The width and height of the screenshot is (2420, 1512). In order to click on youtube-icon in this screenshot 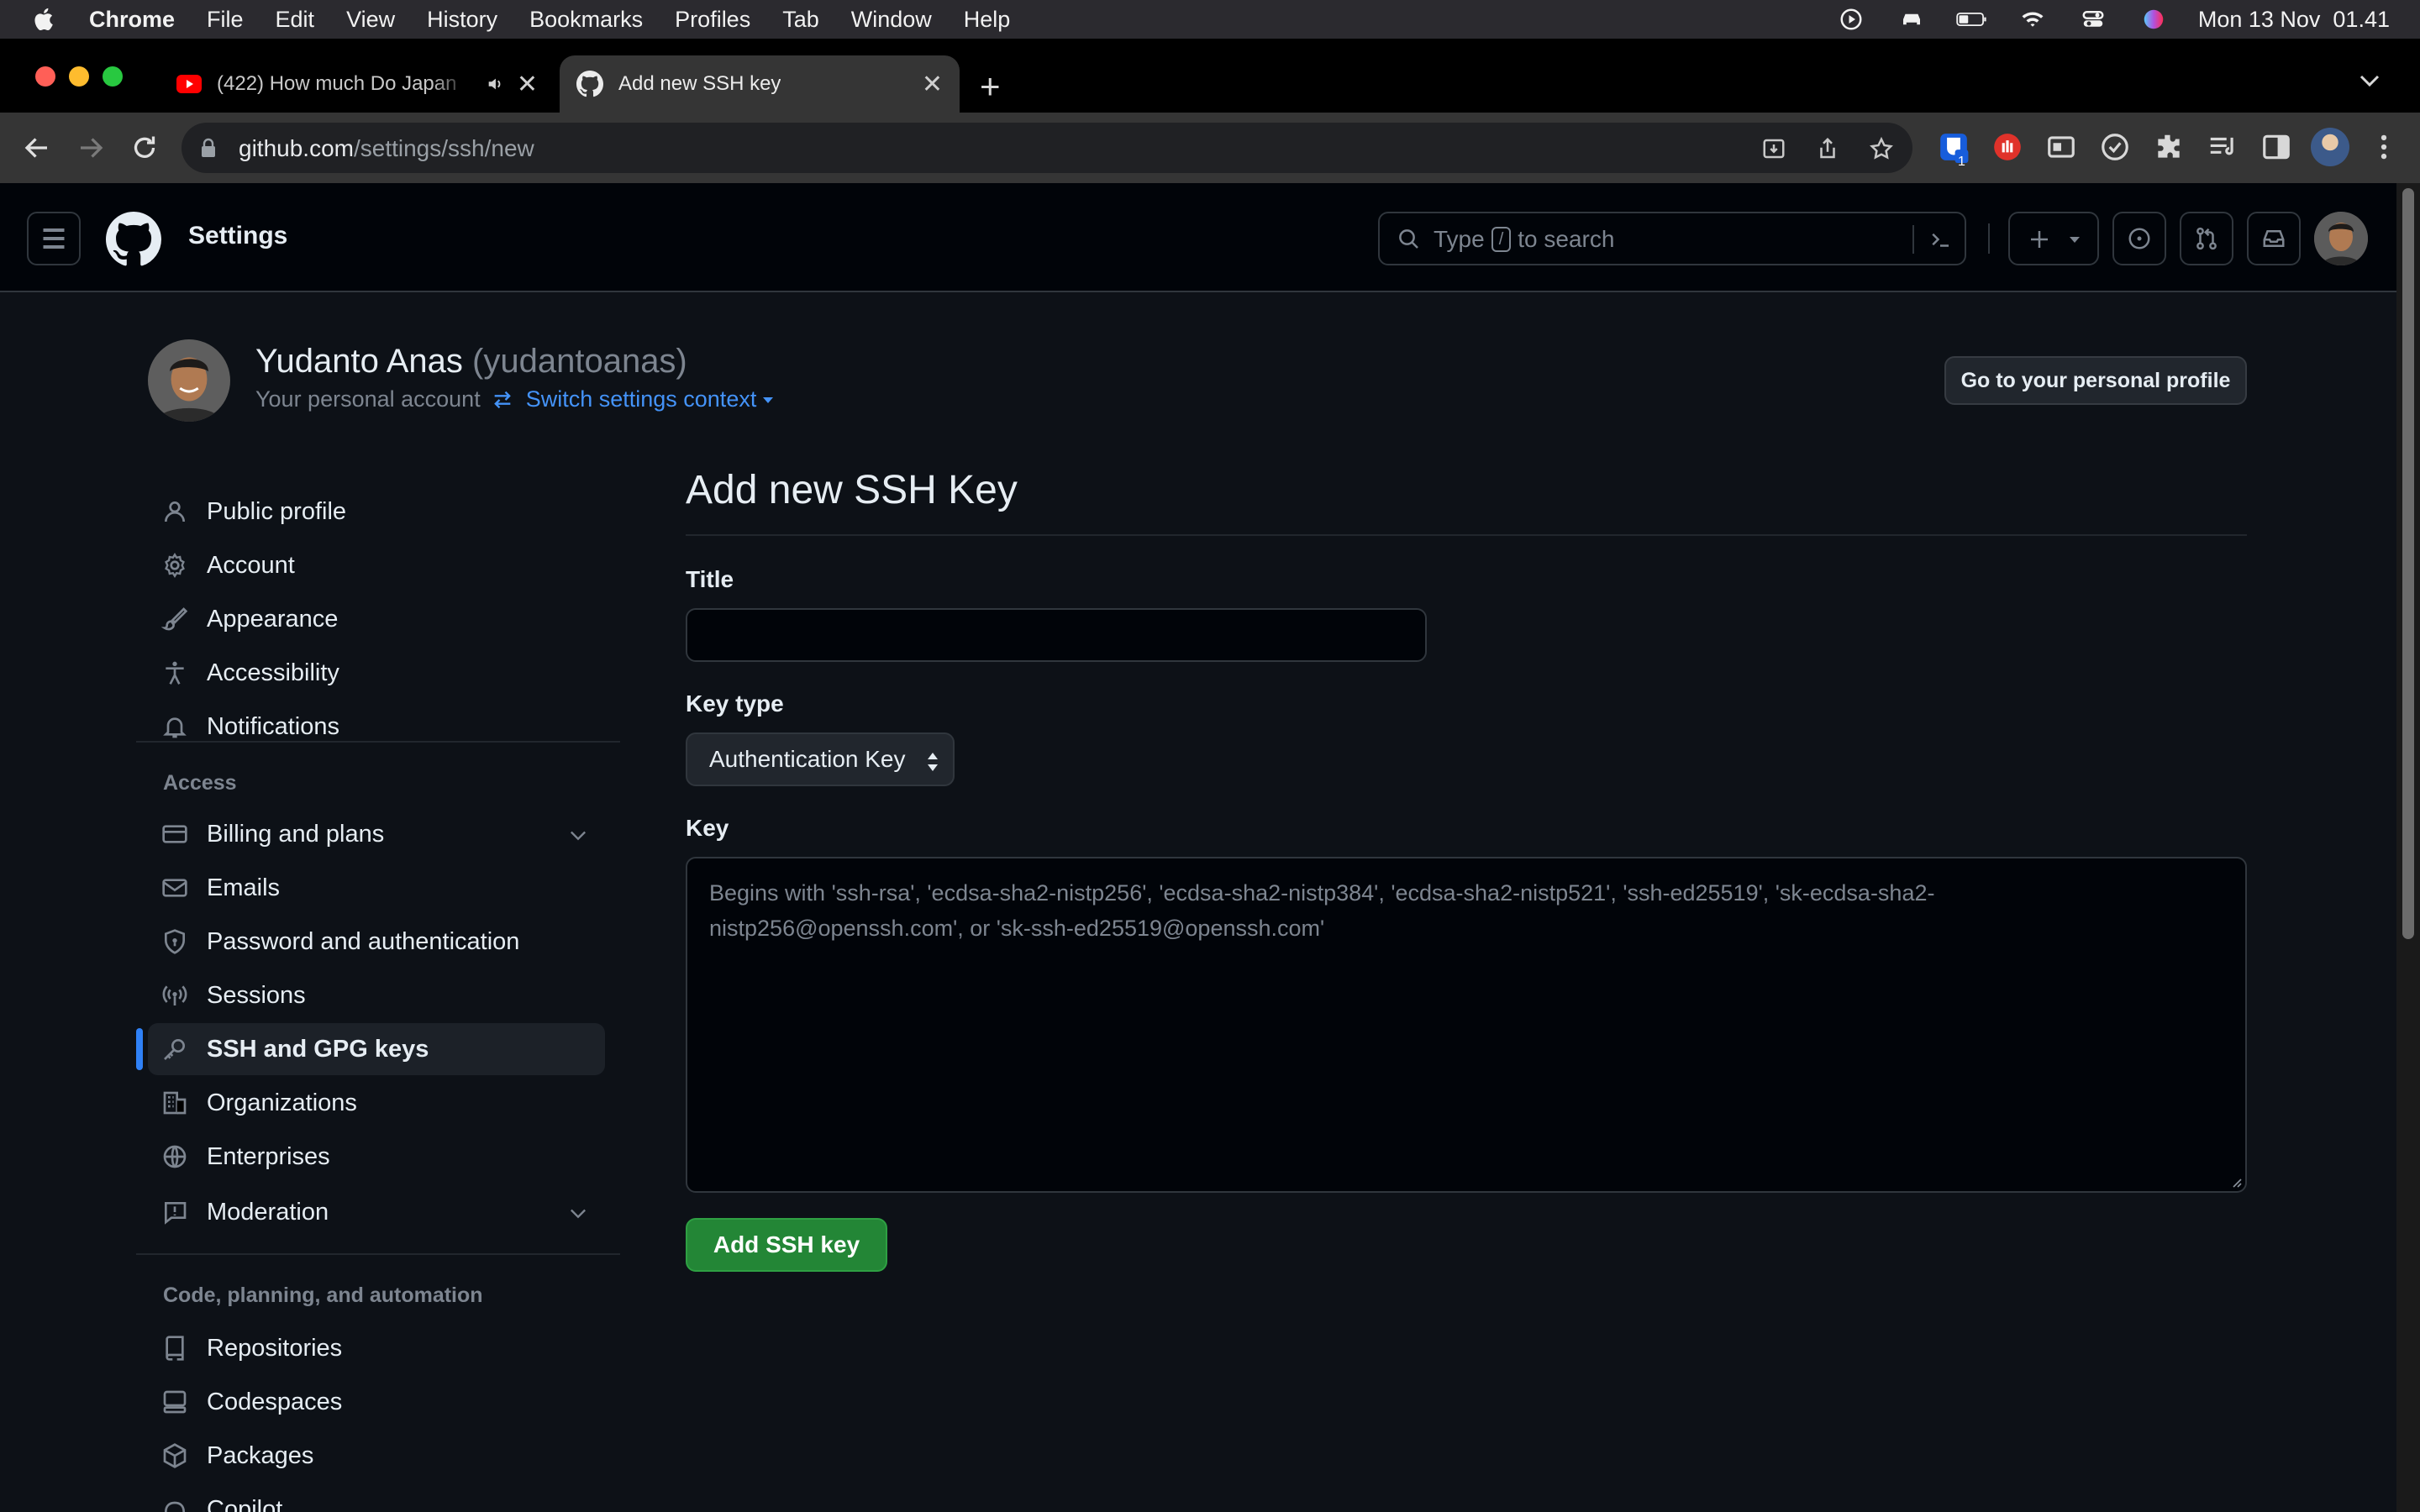, I will do `click(189, 84)`.